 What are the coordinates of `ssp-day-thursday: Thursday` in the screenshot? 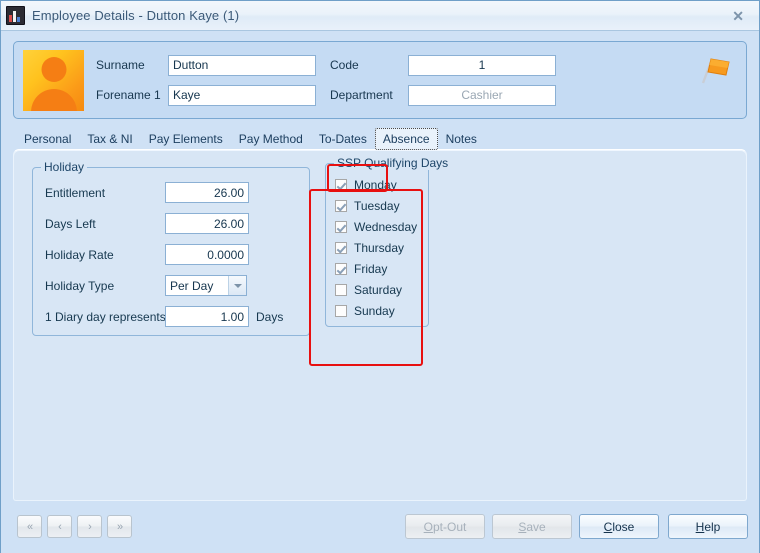 It's located at (369, 248).